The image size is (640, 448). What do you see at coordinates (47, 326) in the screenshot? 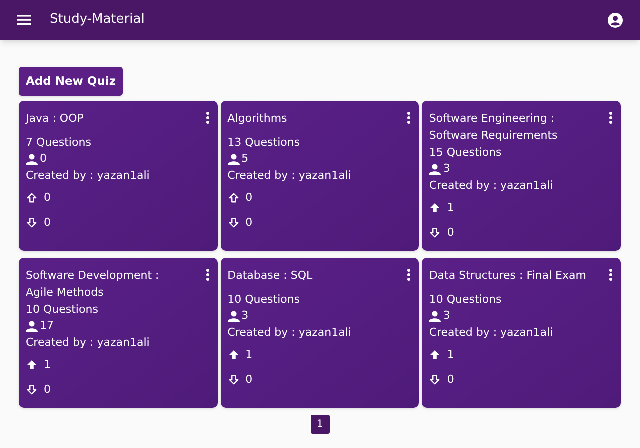
I see `participant-count: 17` at bounding box center [47, 326].